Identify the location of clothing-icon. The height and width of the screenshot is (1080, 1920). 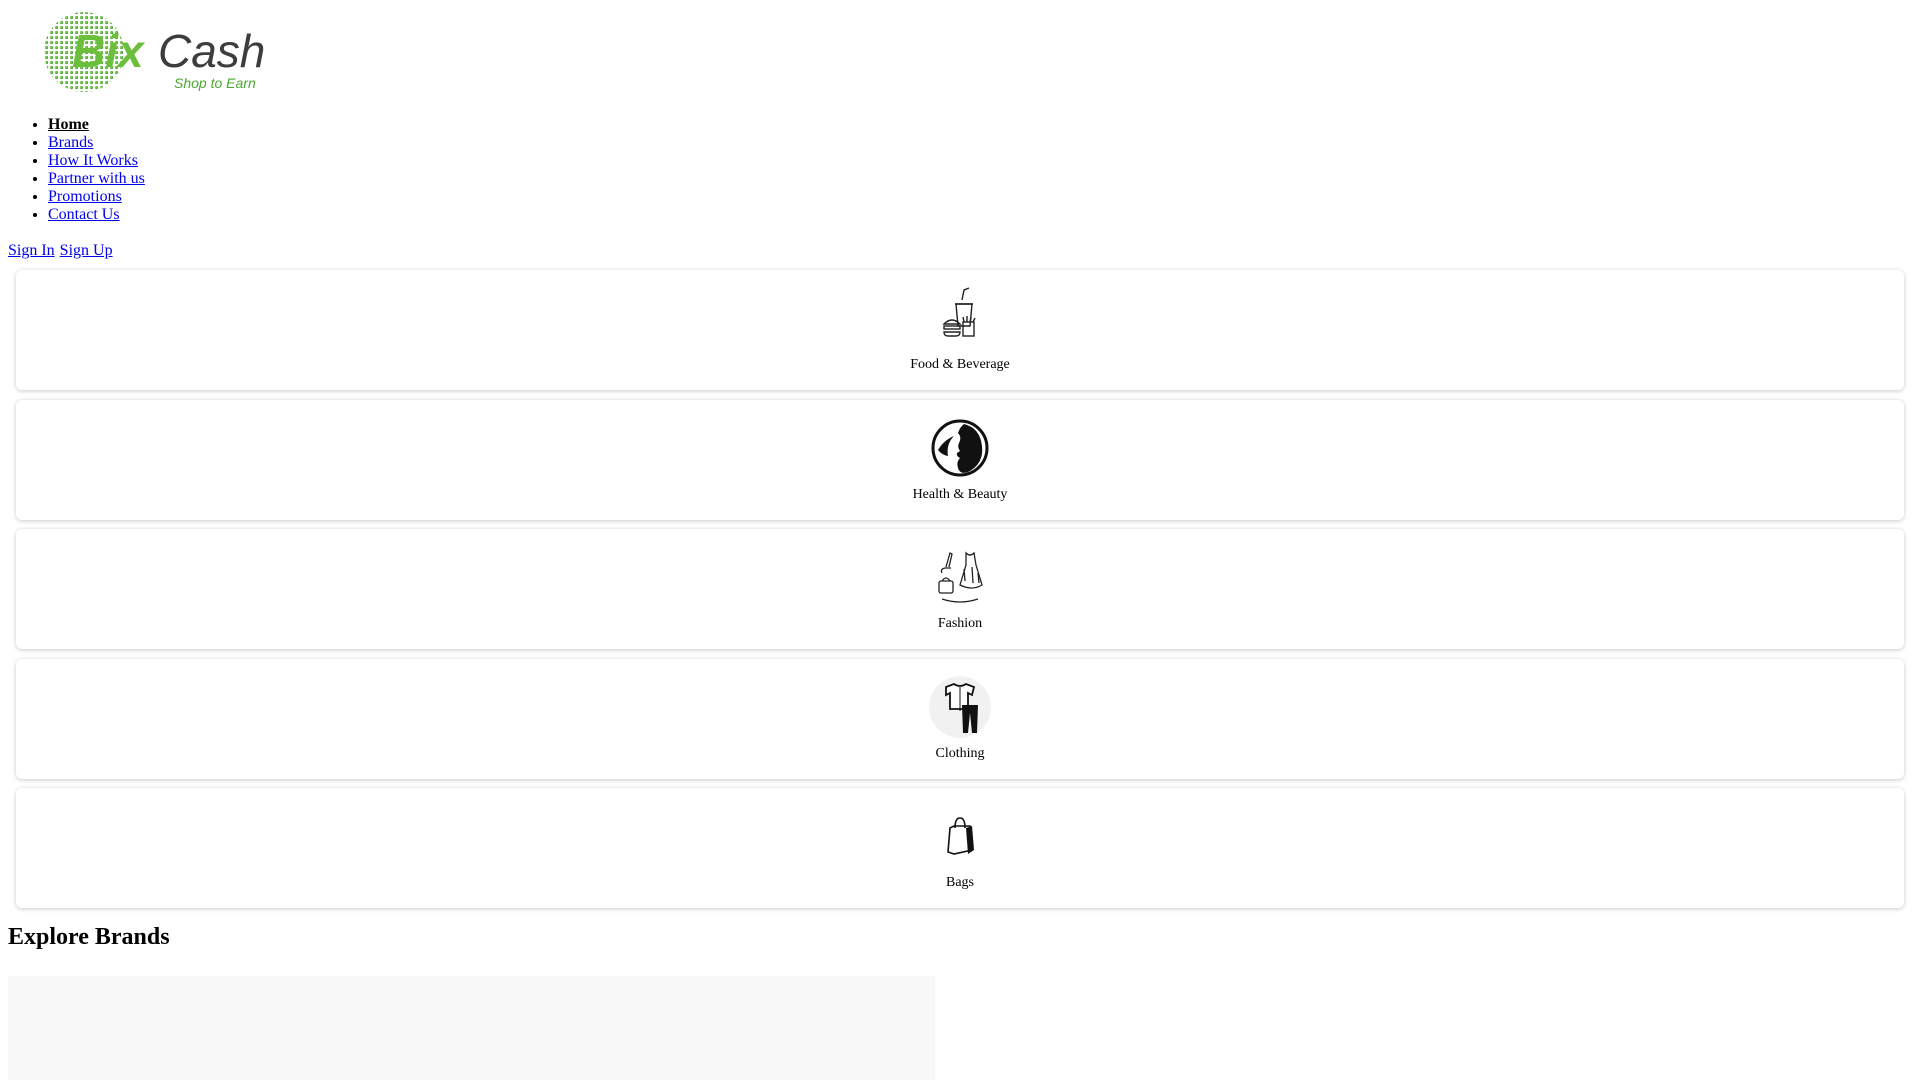
(960, 706).